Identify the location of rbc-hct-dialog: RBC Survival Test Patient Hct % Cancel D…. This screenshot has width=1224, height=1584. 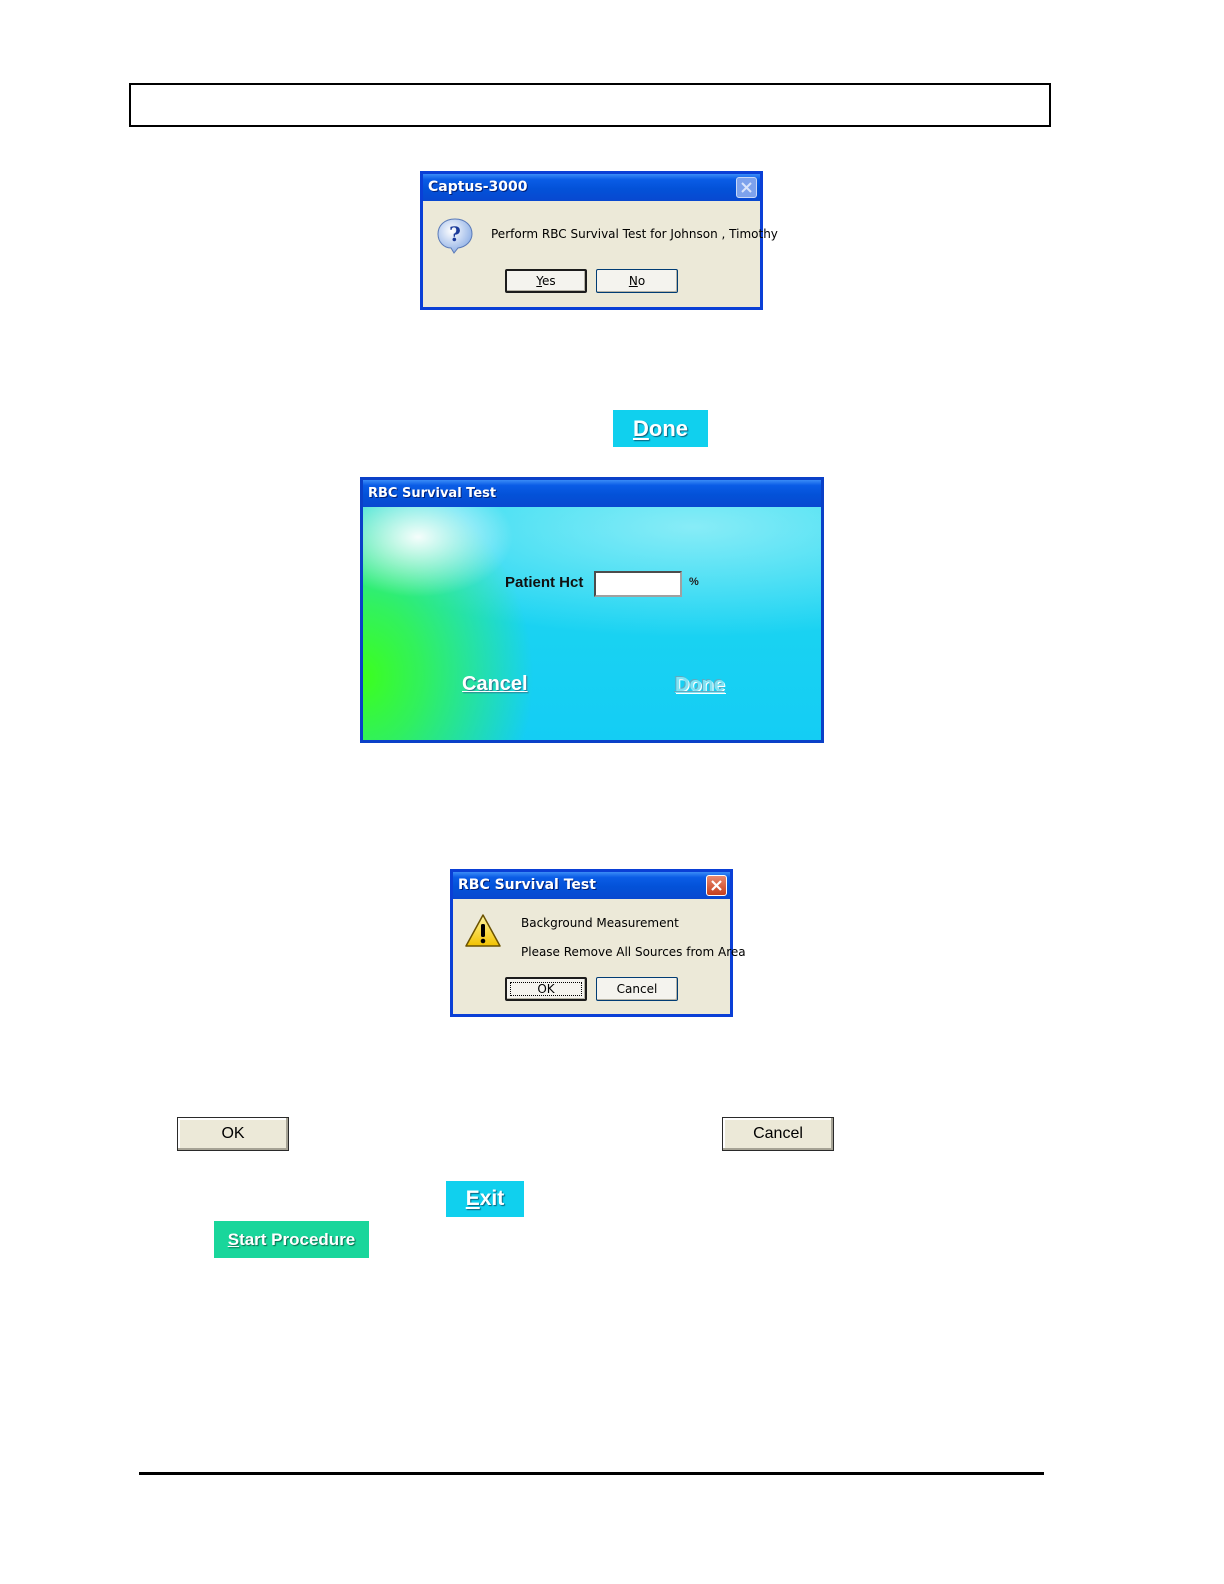
(592, 610).